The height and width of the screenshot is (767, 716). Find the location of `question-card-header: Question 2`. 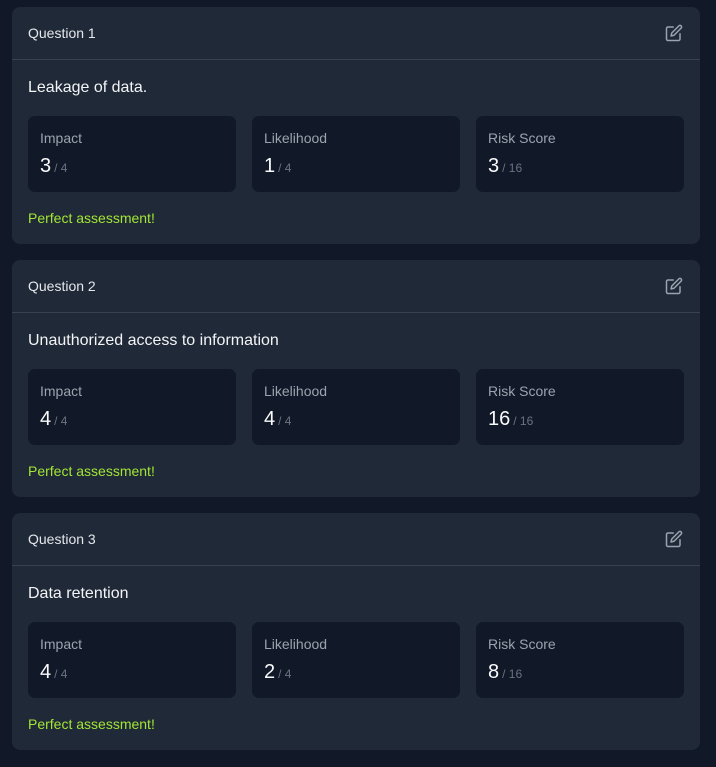

question-card-header: Question 2 is located at coordinates (356, 286).